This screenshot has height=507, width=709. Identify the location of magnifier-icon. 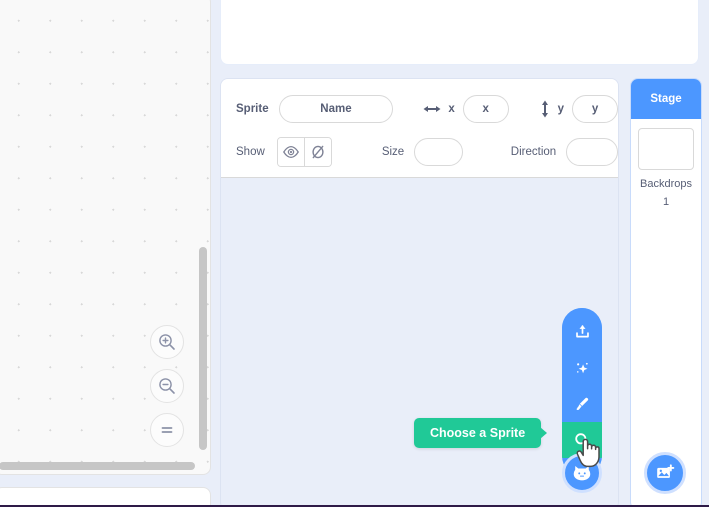
(582, 440).